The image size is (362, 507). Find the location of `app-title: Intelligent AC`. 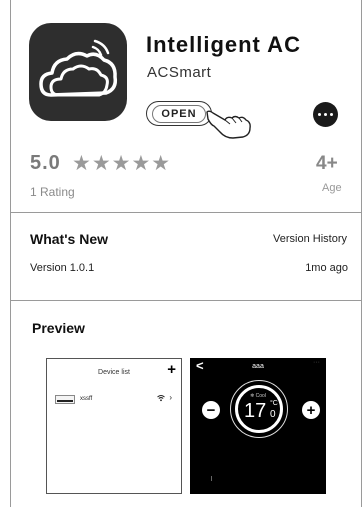

app-title: Intelligent AC is located at coordinates (223, 44).